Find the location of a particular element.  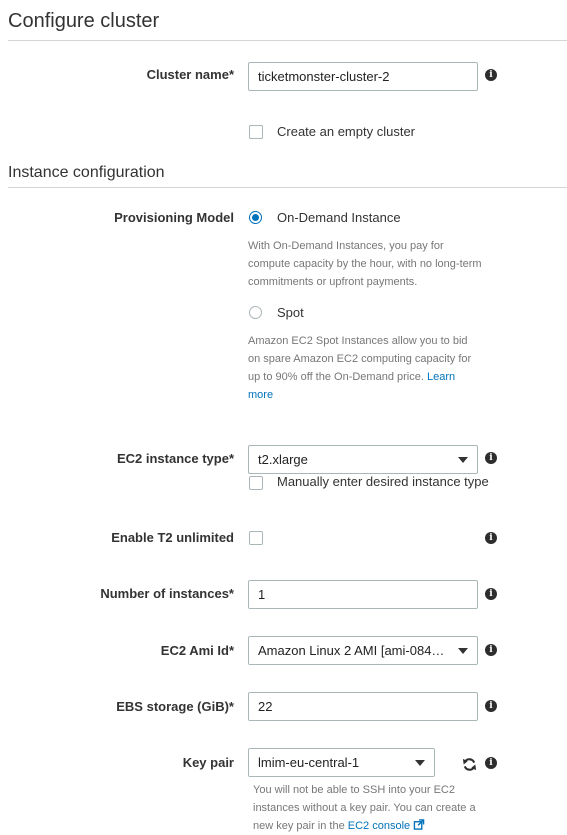

manual-instance-type-label: Manually enter desired instance type is located at coordinates (383, 481).